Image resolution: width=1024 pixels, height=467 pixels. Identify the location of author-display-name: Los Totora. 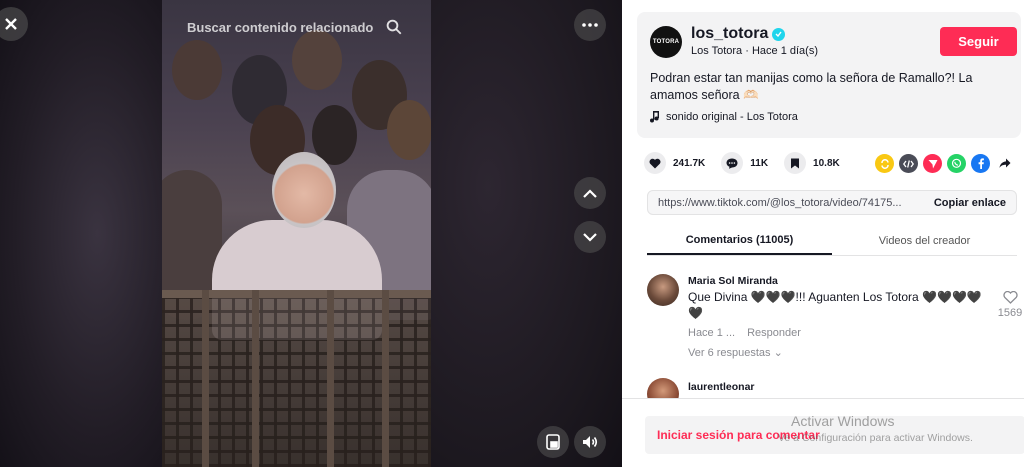
(717, 51).